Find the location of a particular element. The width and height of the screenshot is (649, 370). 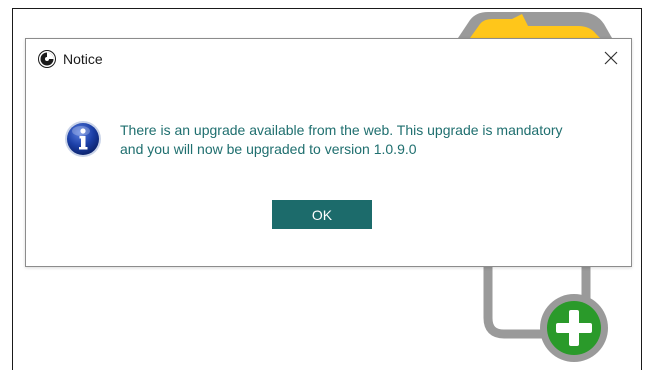

ok-button: OK is located at coordinates (322, 214).